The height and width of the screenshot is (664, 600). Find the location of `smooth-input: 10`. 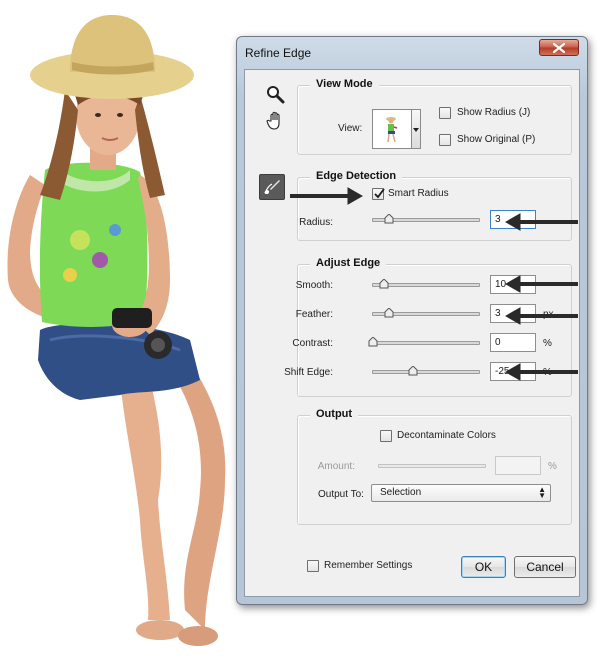

smooth-input: 10 is located at coordinates (513, 284).